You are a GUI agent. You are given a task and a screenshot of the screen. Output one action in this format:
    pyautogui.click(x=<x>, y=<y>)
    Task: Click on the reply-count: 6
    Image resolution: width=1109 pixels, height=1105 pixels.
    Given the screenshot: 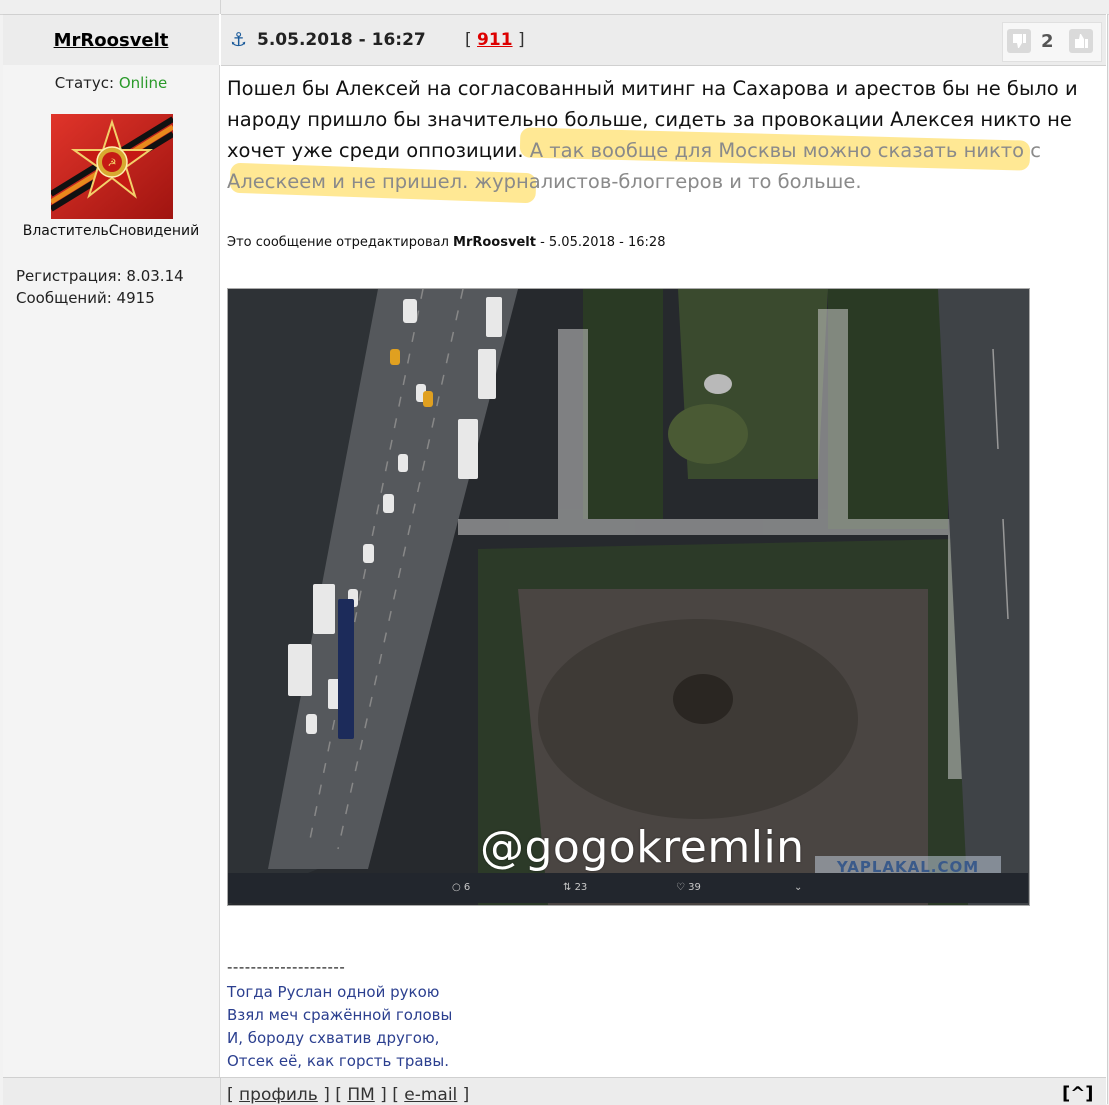 What is the action you would take?
    pyautogui.click(x=467, y=887)
    